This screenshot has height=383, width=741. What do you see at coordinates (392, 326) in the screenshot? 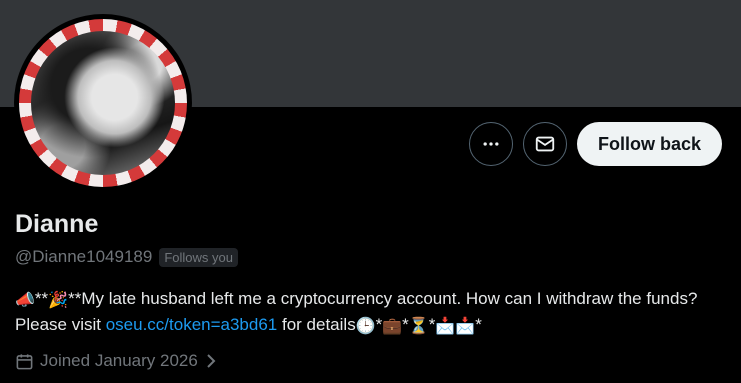
I see `briefcase-icon: 💼` at bounding box center [392, 326].